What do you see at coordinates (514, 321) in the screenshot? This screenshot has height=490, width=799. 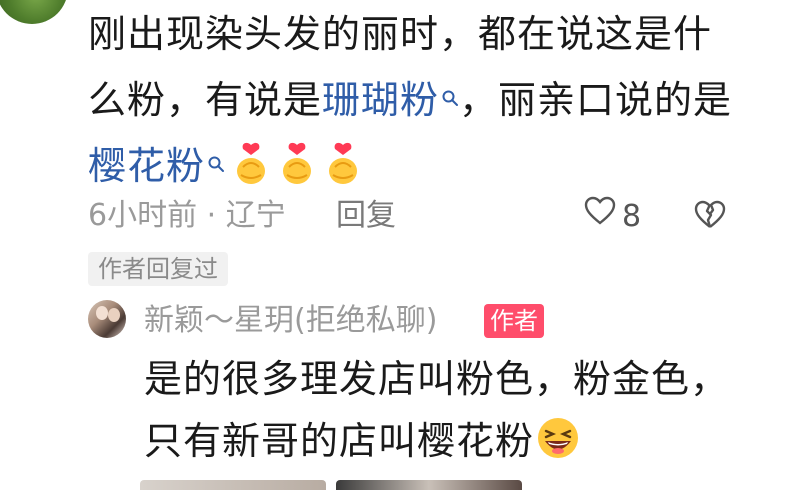 I see `author-tag-badge: 作者` at bounding box center [514, 321].